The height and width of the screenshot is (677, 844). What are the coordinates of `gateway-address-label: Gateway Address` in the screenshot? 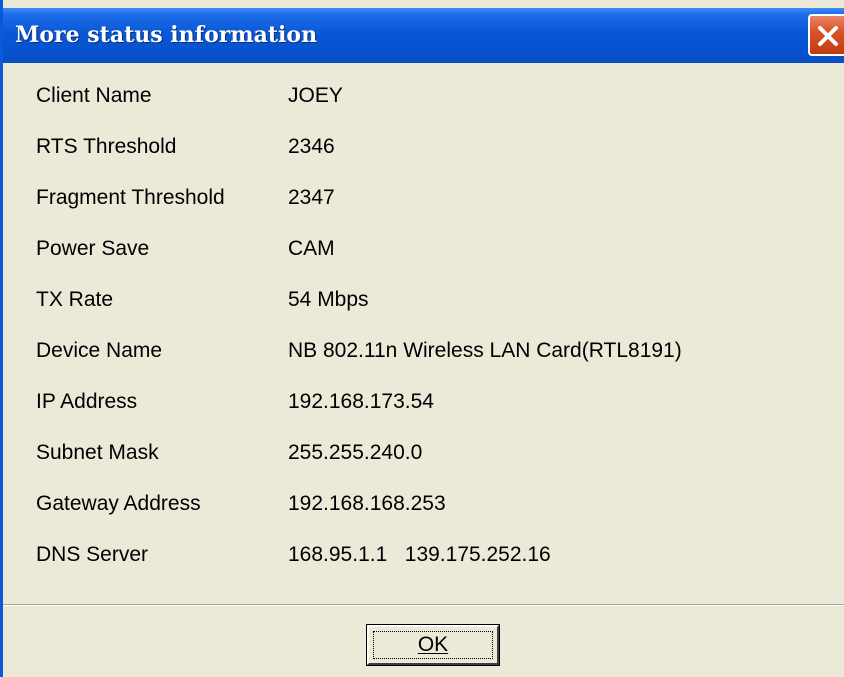 It's located at (118, 503).